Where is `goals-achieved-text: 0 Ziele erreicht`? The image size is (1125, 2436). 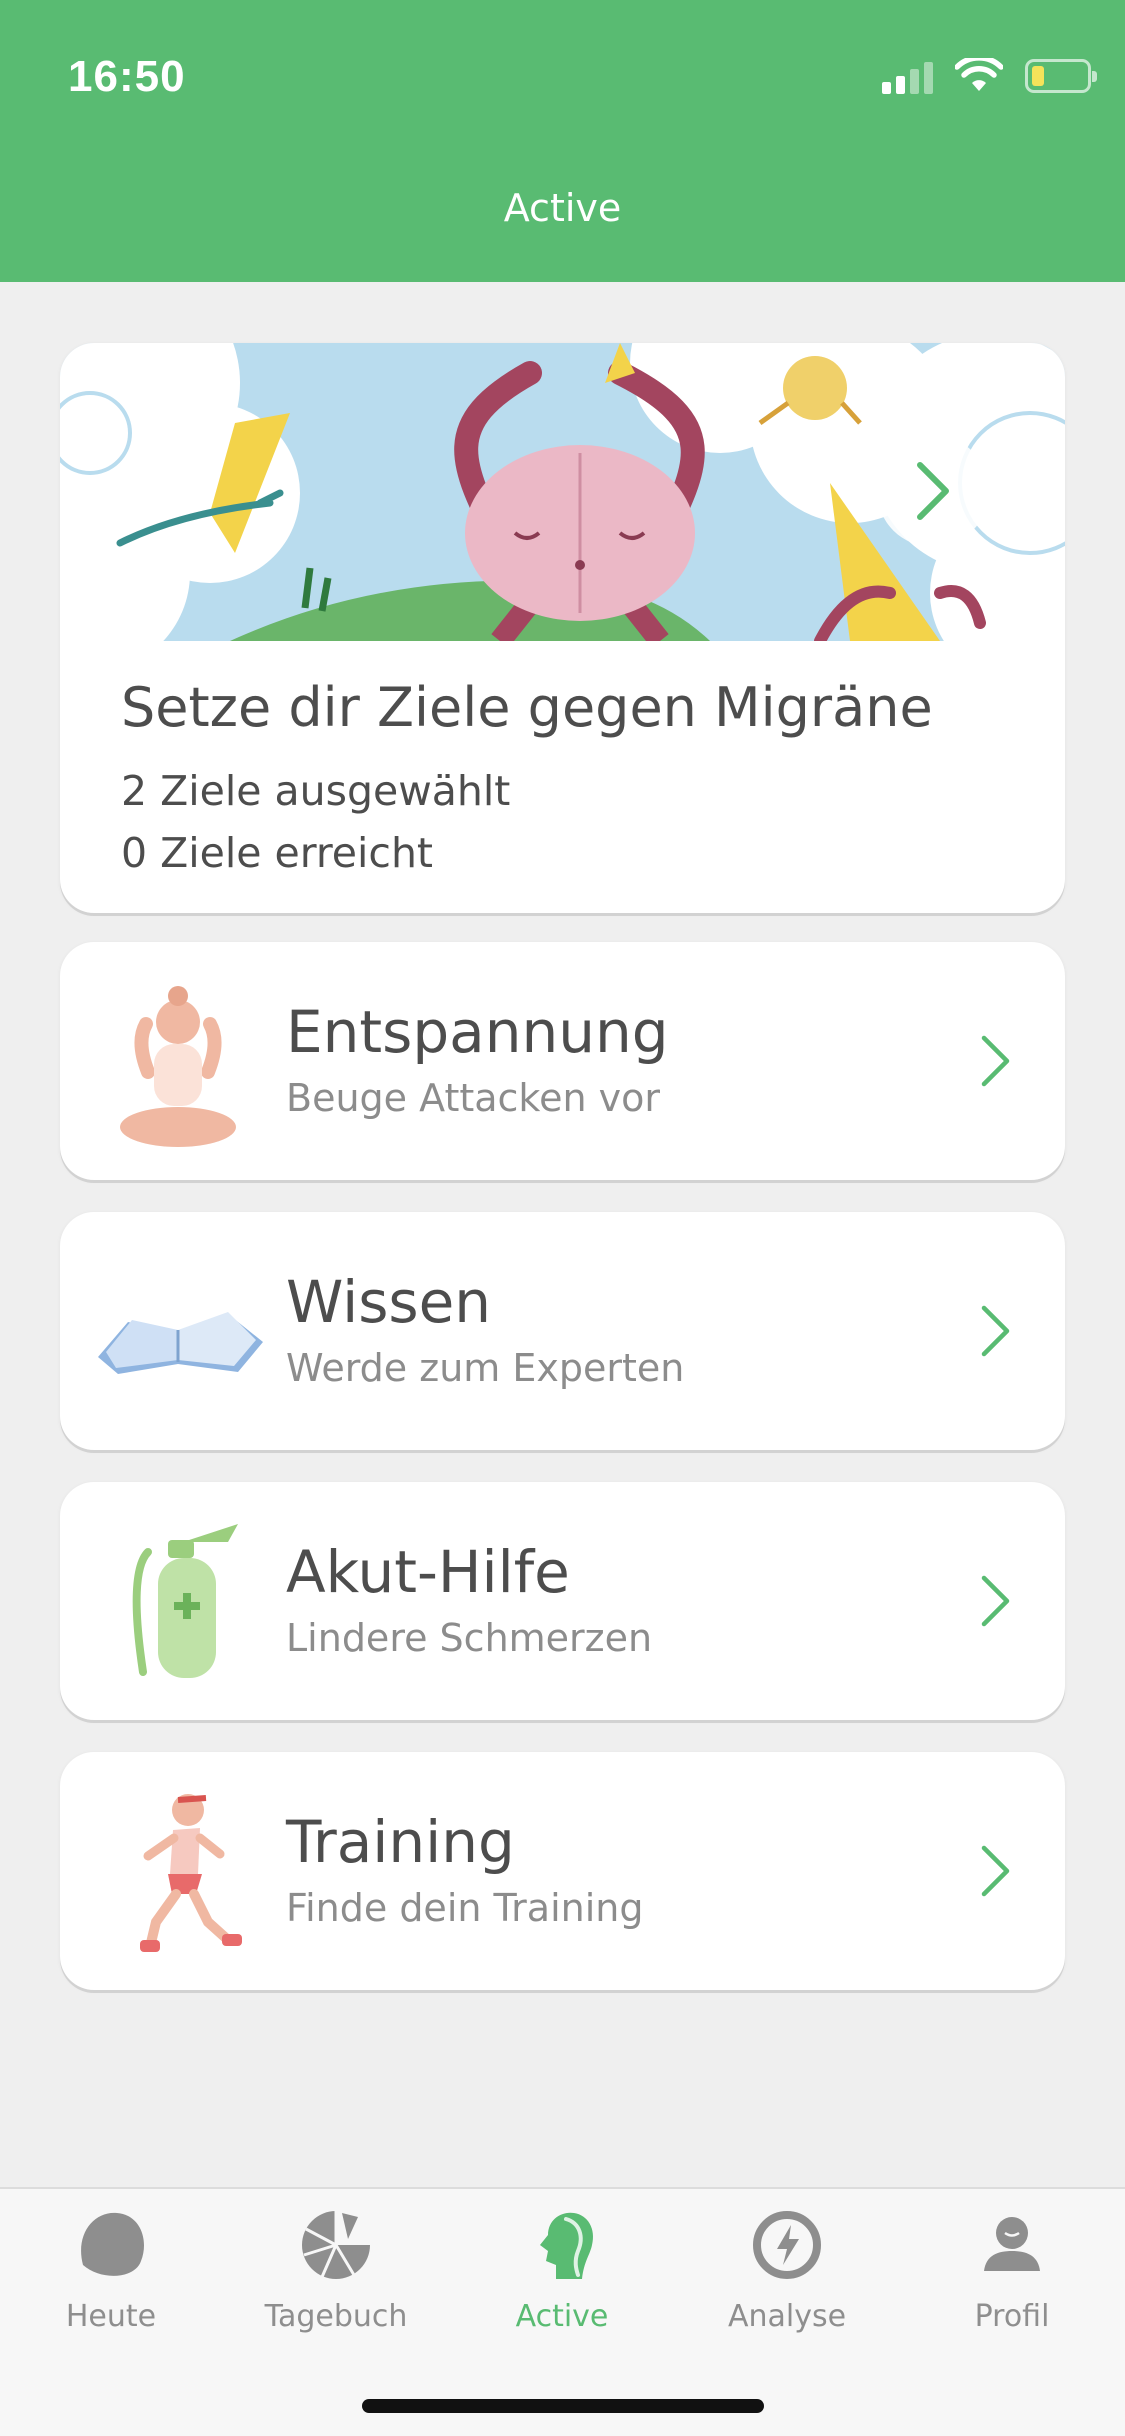 goals-achieved-text: 0 Ziele erreicht is located at coordinates (277, 853).